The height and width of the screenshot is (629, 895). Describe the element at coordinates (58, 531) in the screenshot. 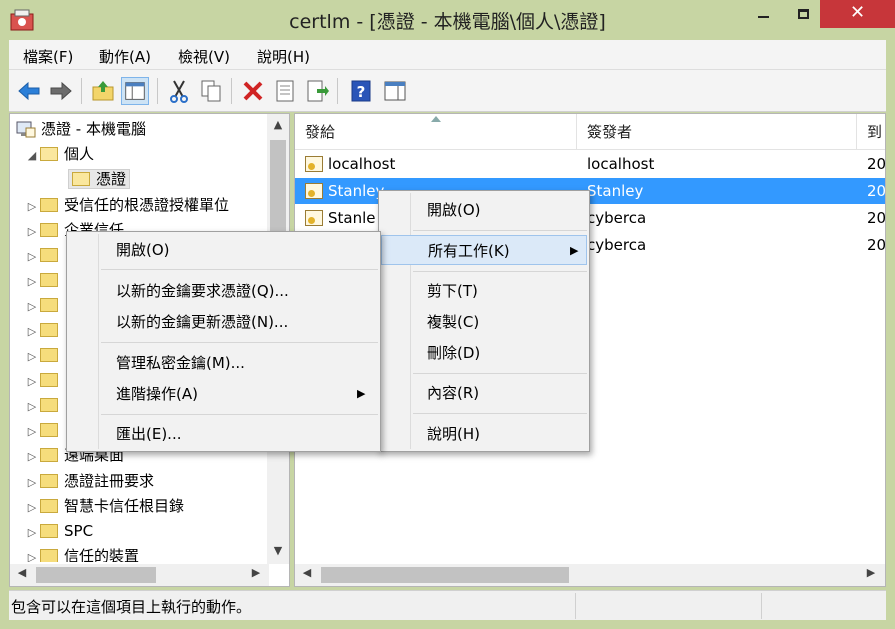

I see `tree-node-spc: ▷ SPC` at that location.